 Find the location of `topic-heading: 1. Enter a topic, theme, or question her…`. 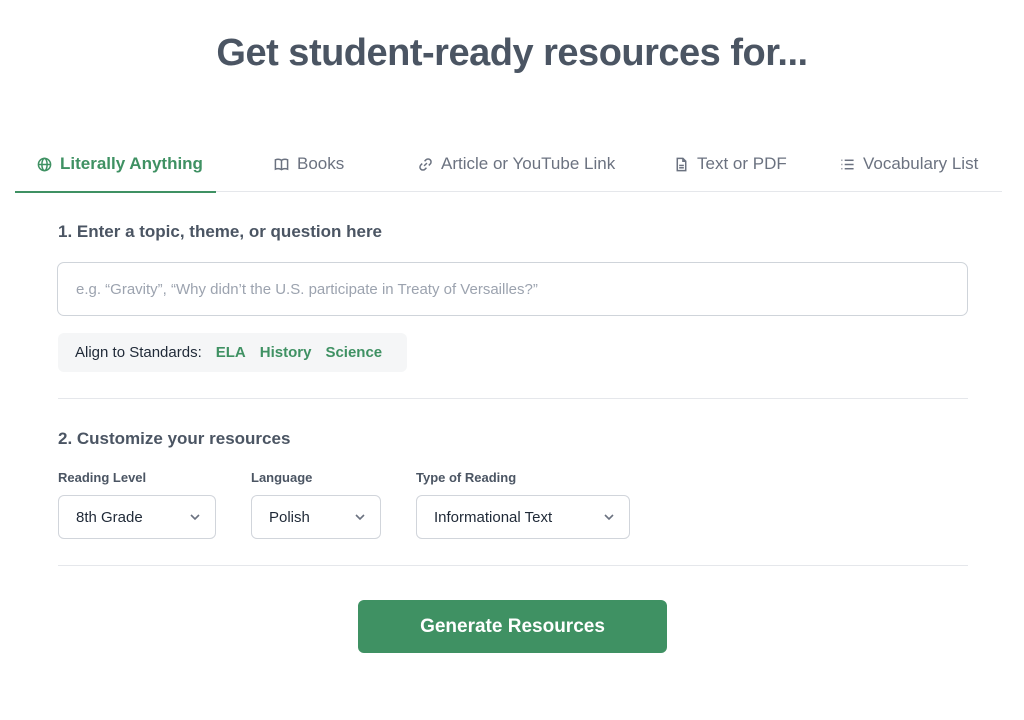

topic-heading: 1. Enter a topic, theme, or question her… is located at coordinates (220, 231).